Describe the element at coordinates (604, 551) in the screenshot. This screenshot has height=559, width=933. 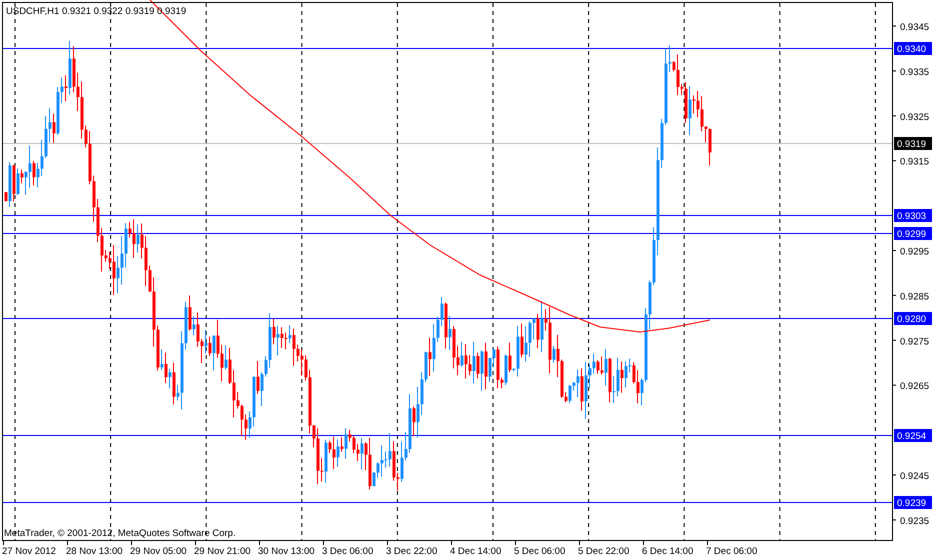
I see `time-tick-label: 5 Dec 22:00` at that location.